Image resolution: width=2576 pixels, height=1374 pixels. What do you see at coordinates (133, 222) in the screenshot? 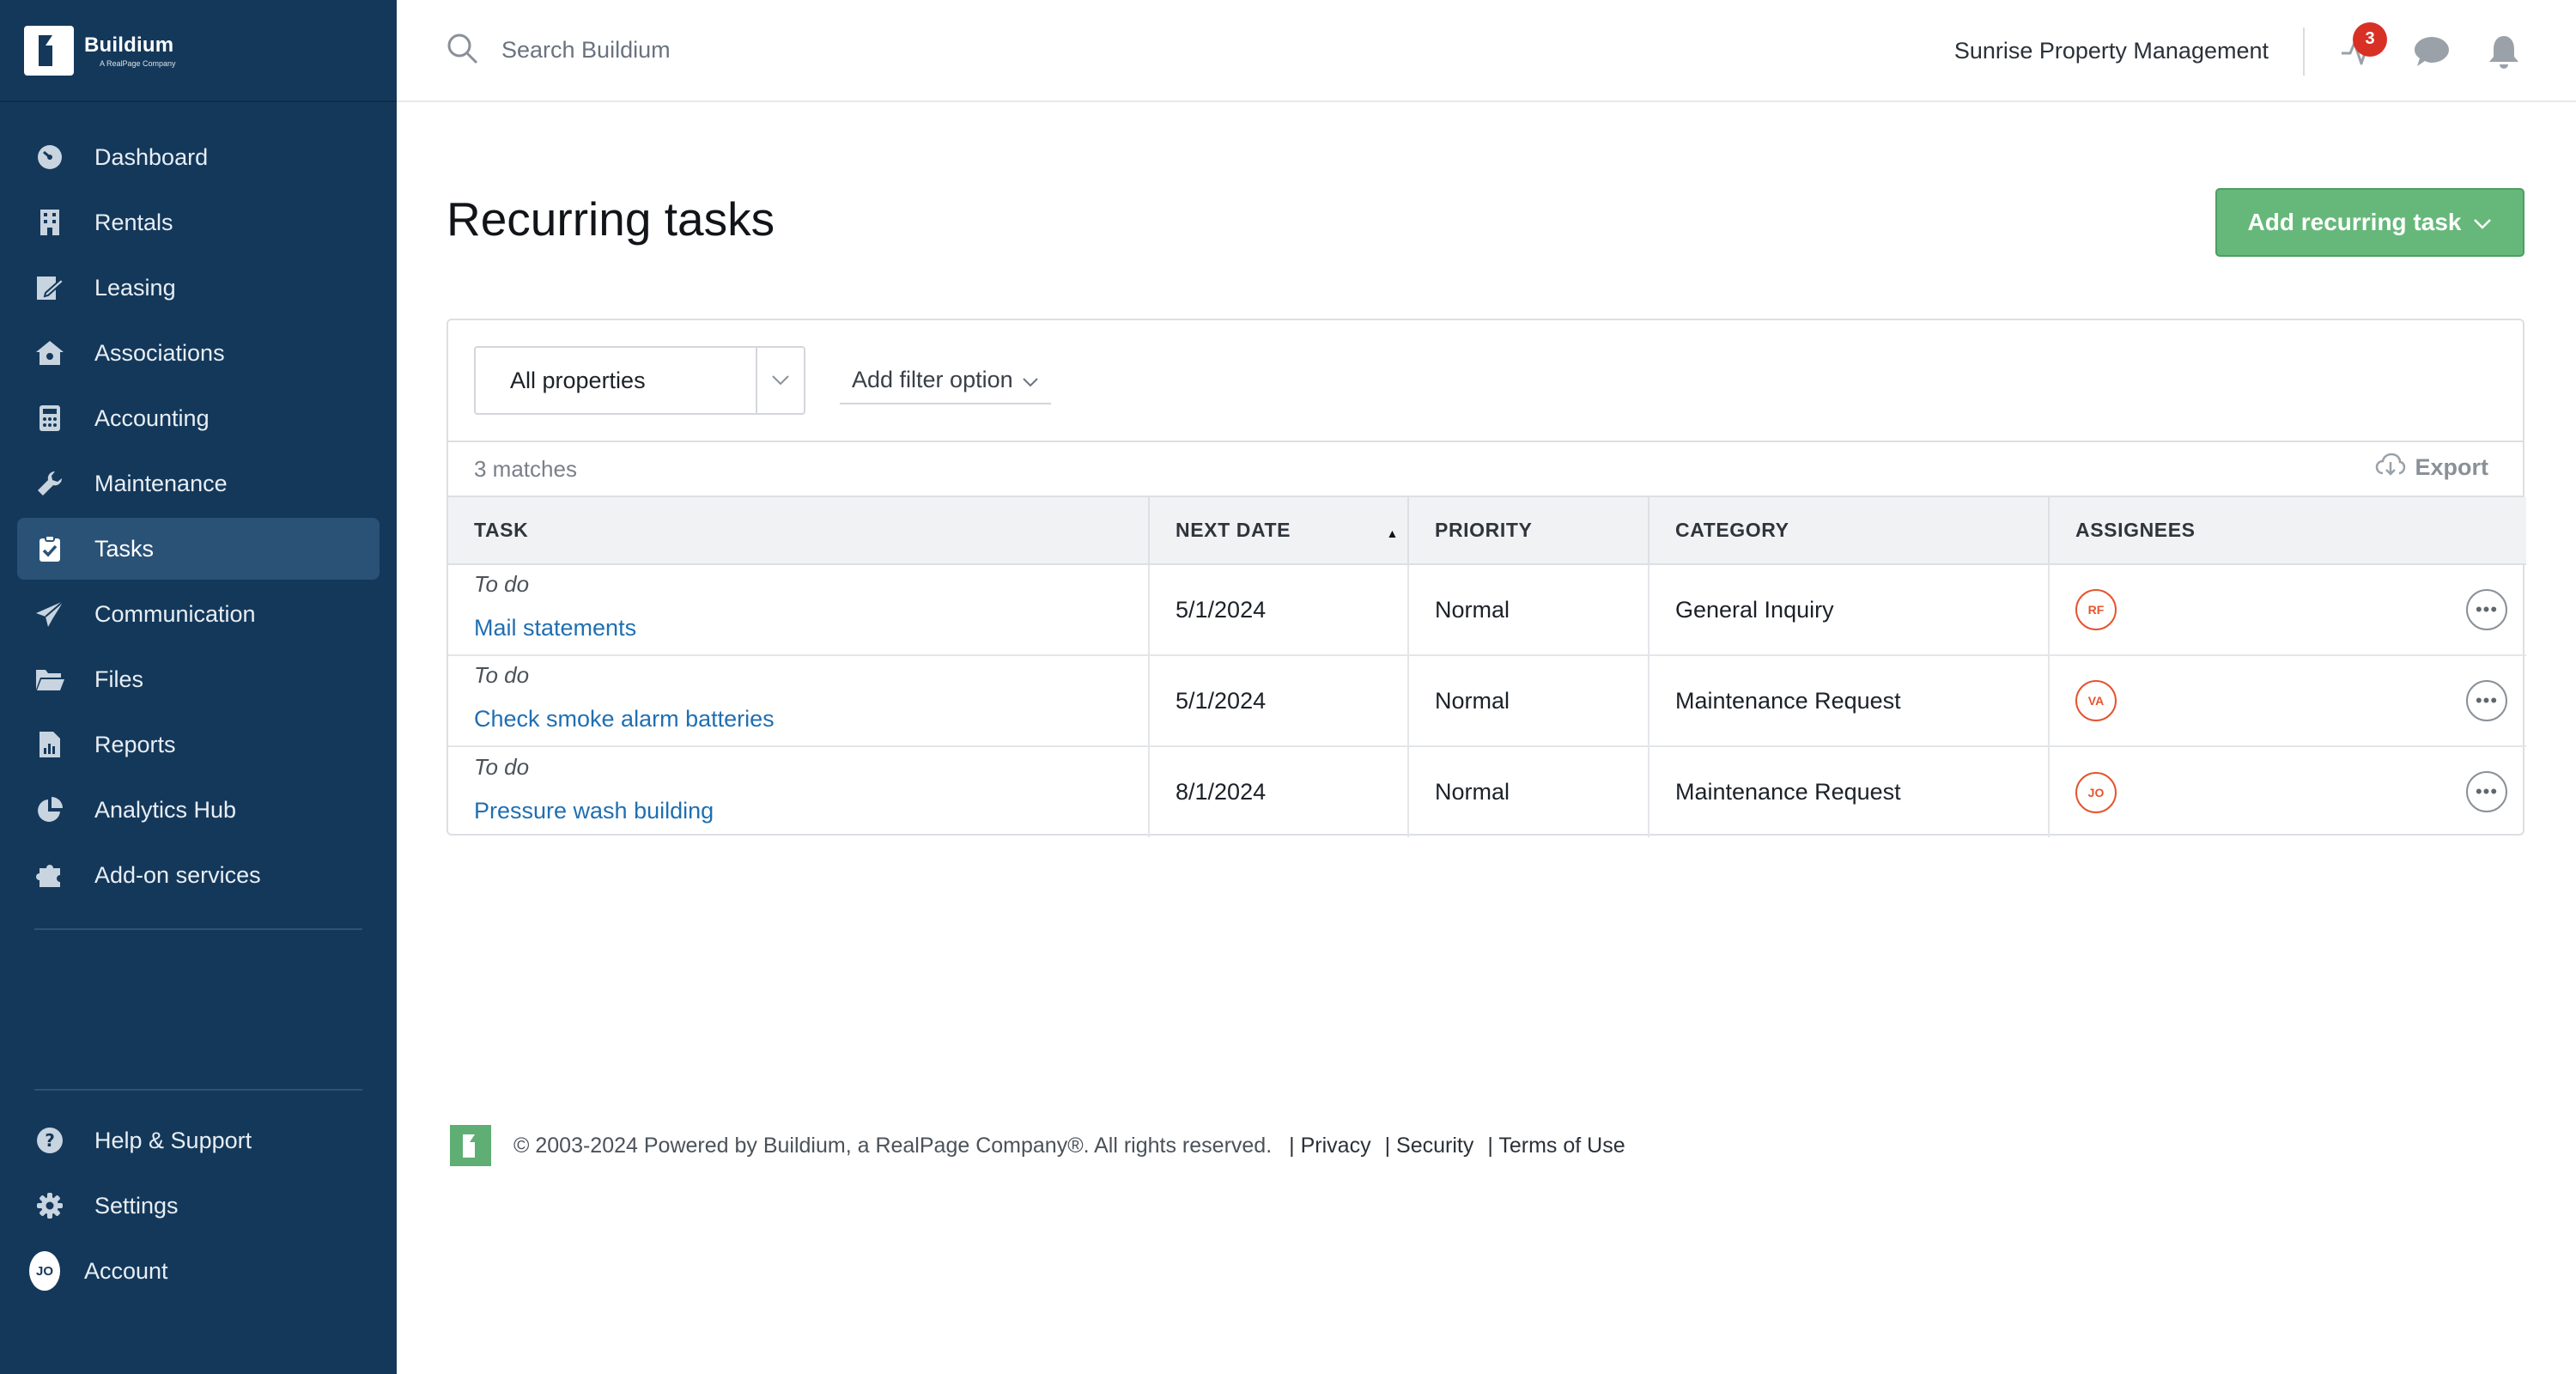
I see `sidebar-item-label: Rentals` at bounding box center [133, 222].